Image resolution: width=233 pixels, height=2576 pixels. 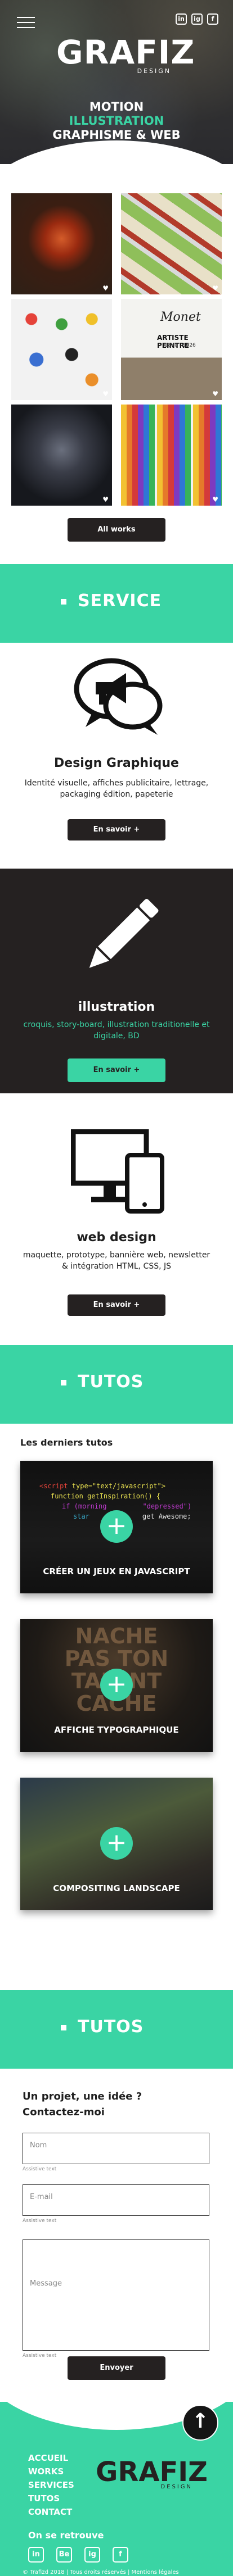 What do you see at coordinates (117, 1172) in the screenshot?
I see `monitor-phone-icon` at bounding box center [117, 1172].